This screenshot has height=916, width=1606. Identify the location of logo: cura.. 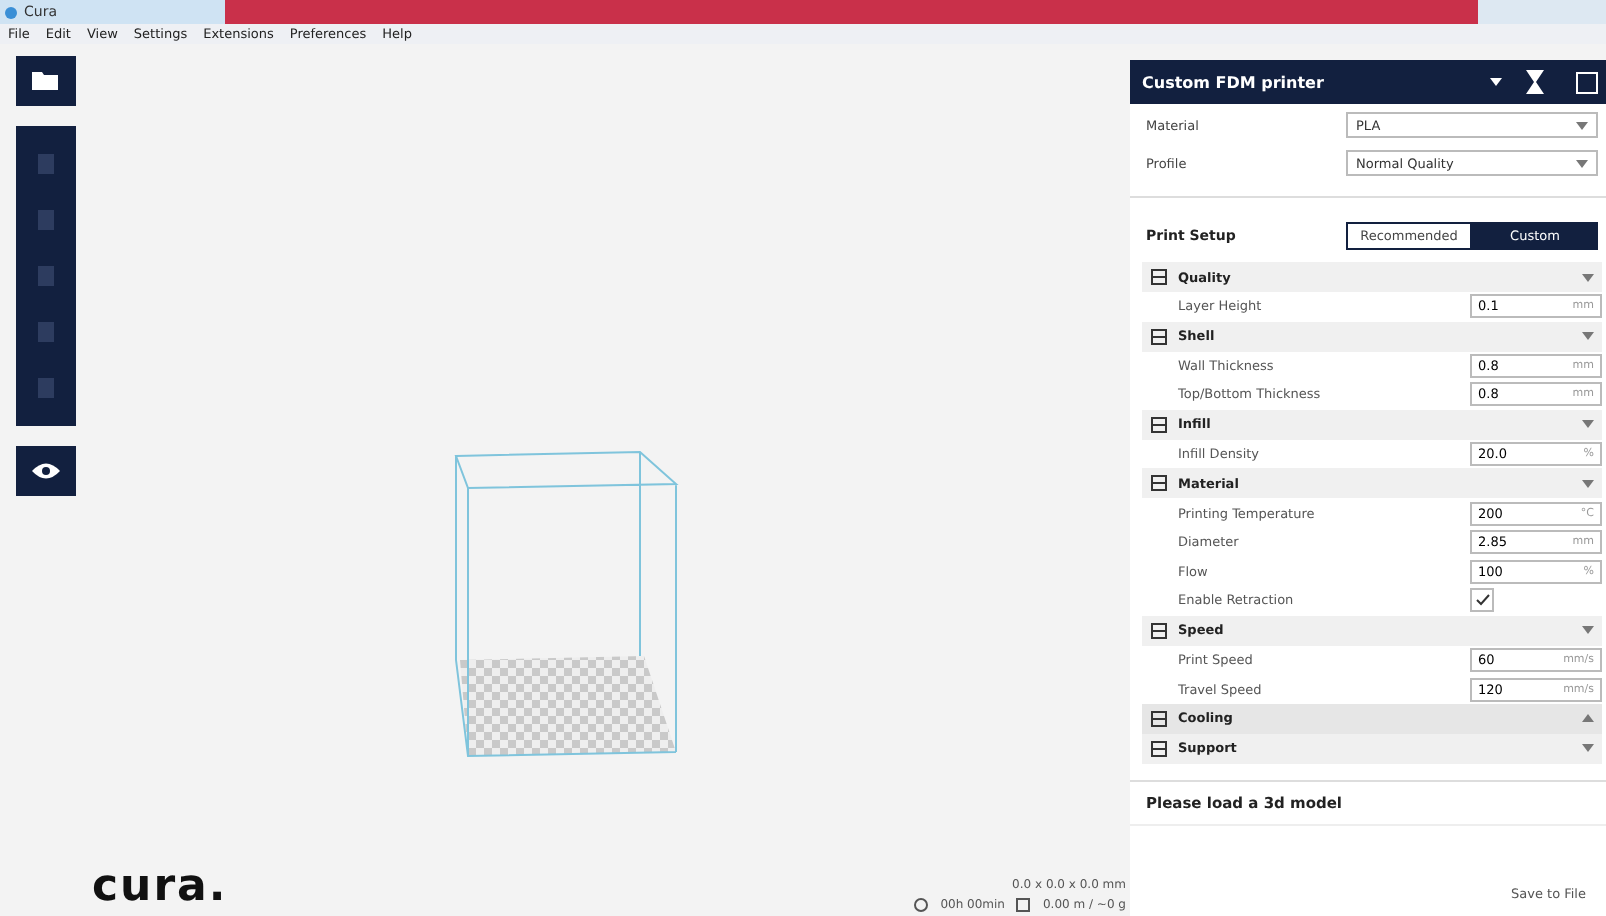
(160, 887).